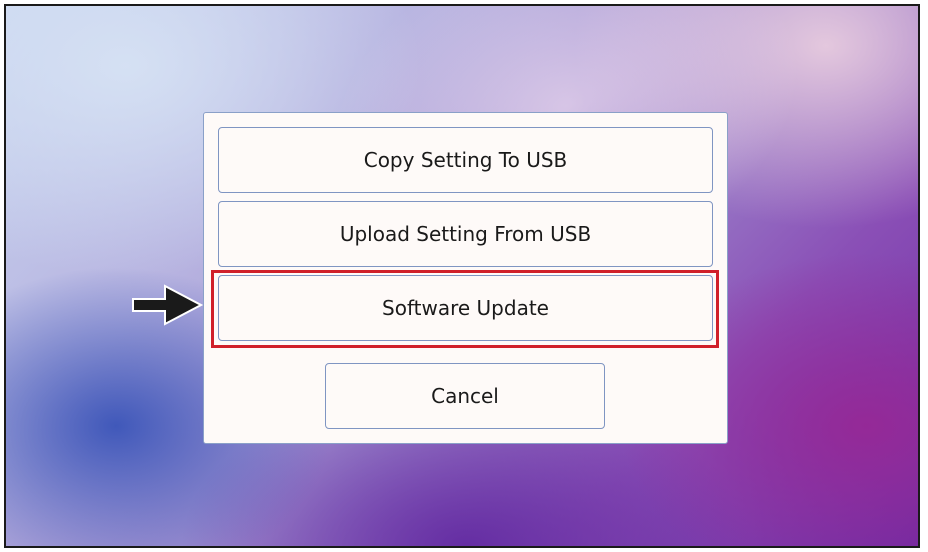 Image resolution: width=928 pixels, height=552 pixels. Describe the element at coordinates (167, 305) in the screenshot. I see `right-arrow-icon` at that location.